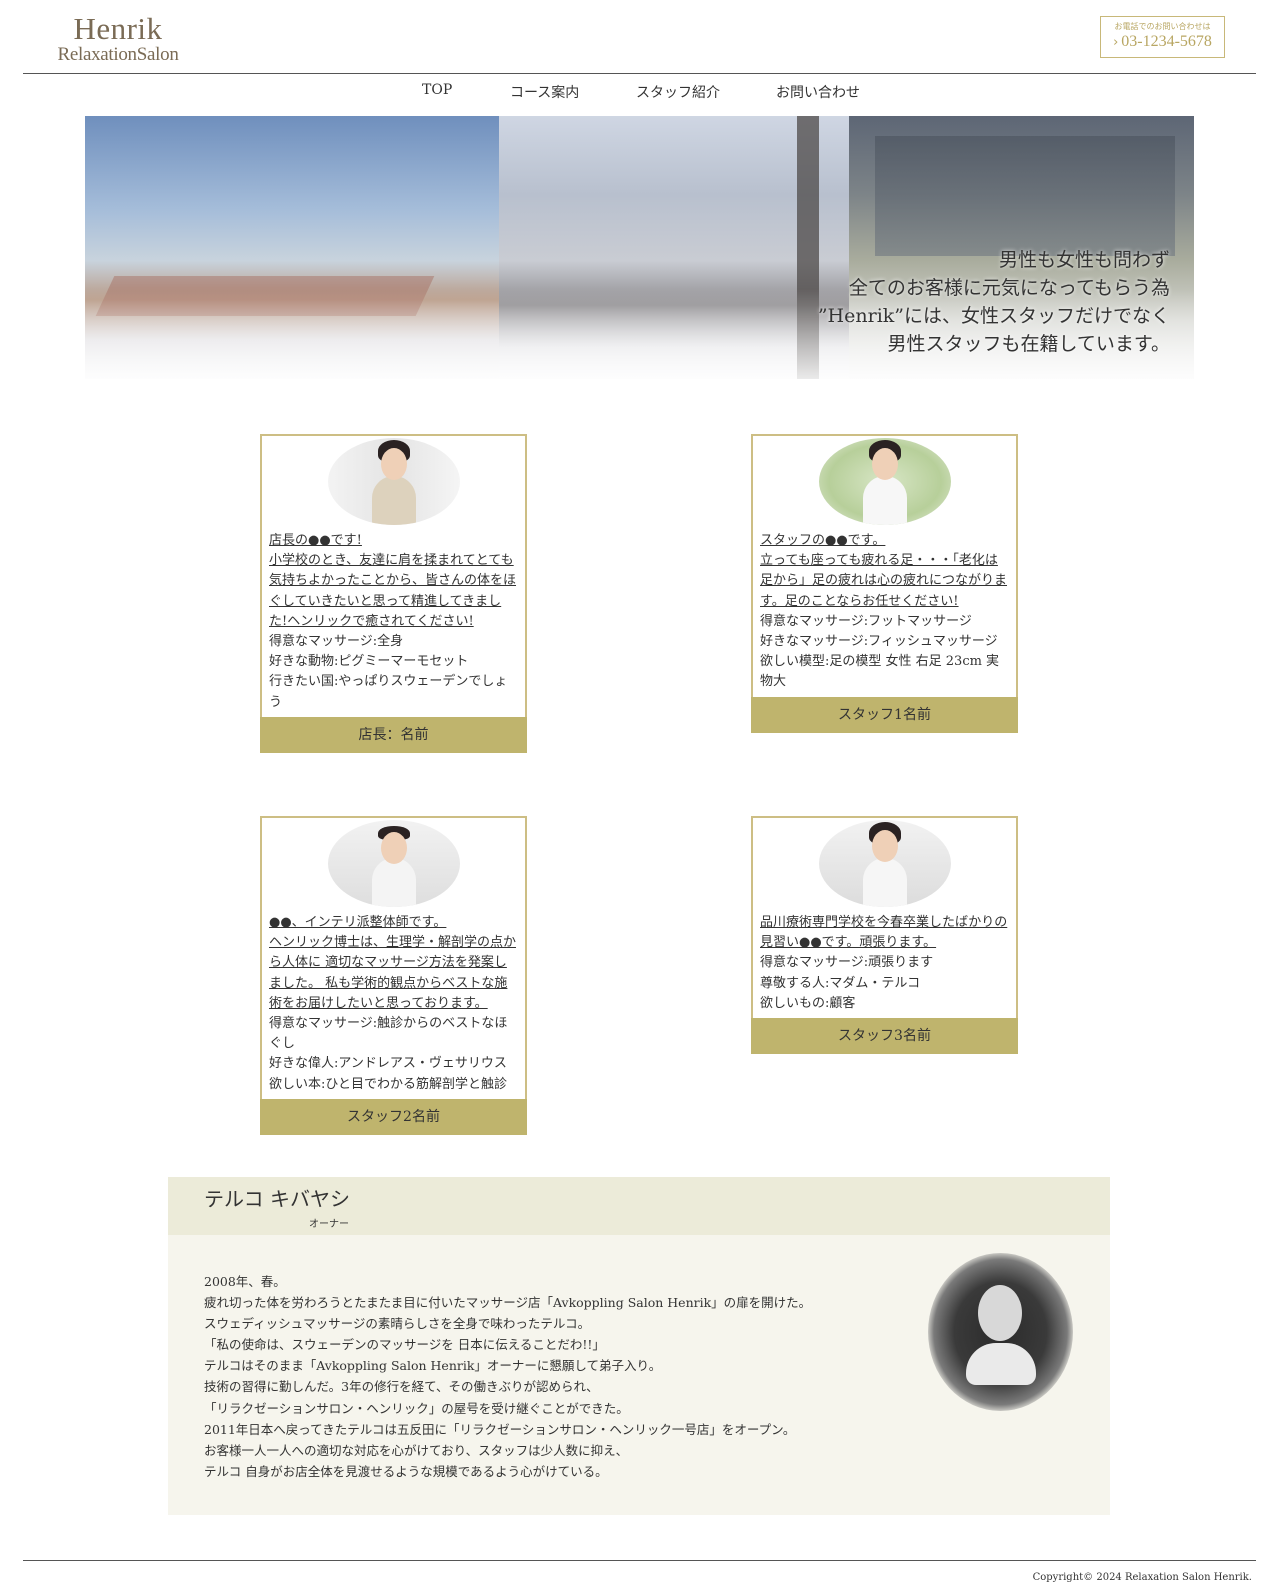  I want to click on staff-name-bar: スタッフ3名前, so click(884, 1036).